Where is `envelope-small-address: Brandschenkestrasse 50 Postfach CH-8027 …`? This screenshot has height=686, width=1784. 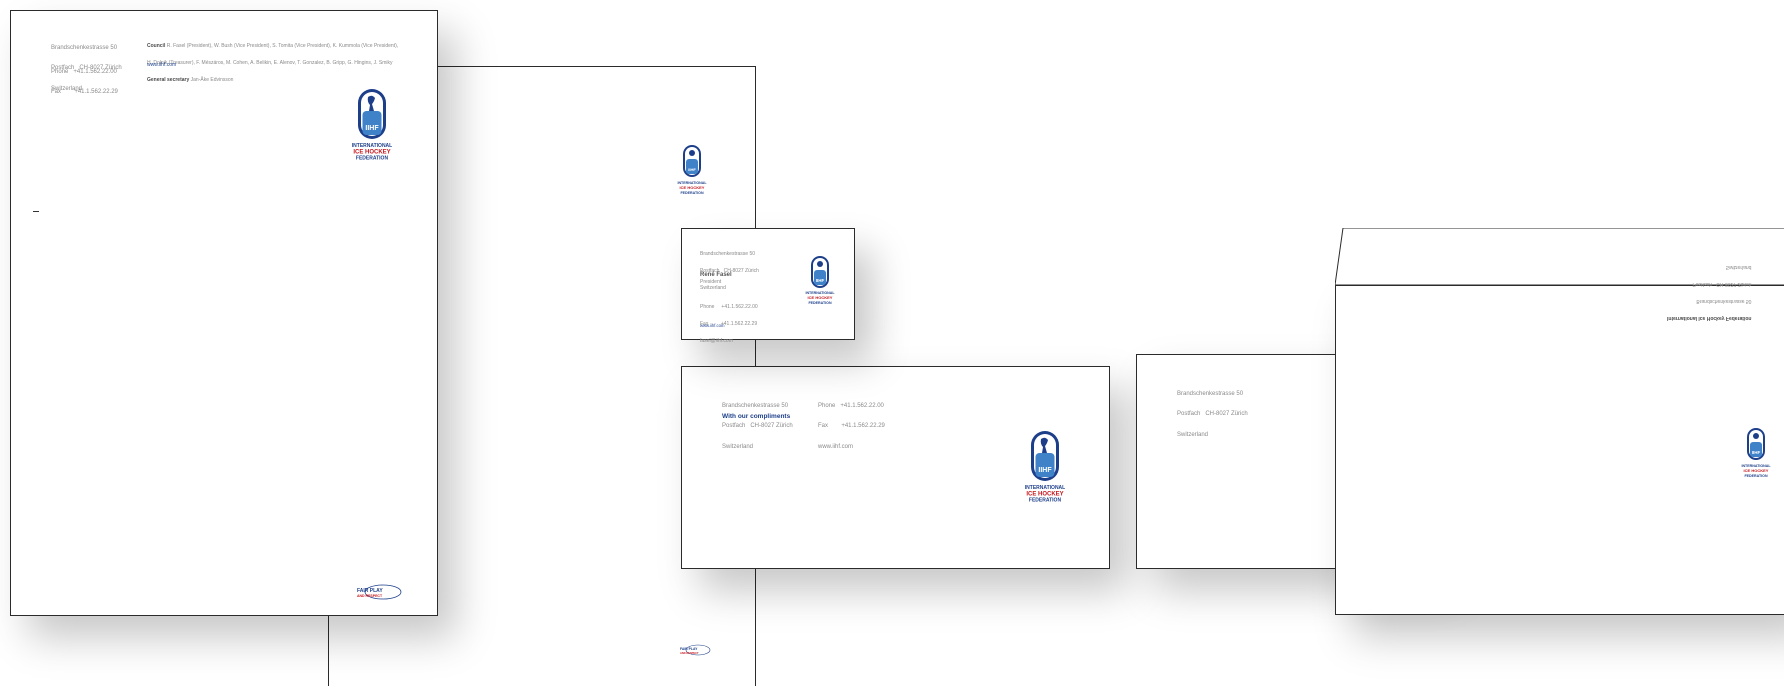
envelope-small-address: Brandschenkestrasse 50 Postfach CH-8027 … is located at coordinates (1212, 414).